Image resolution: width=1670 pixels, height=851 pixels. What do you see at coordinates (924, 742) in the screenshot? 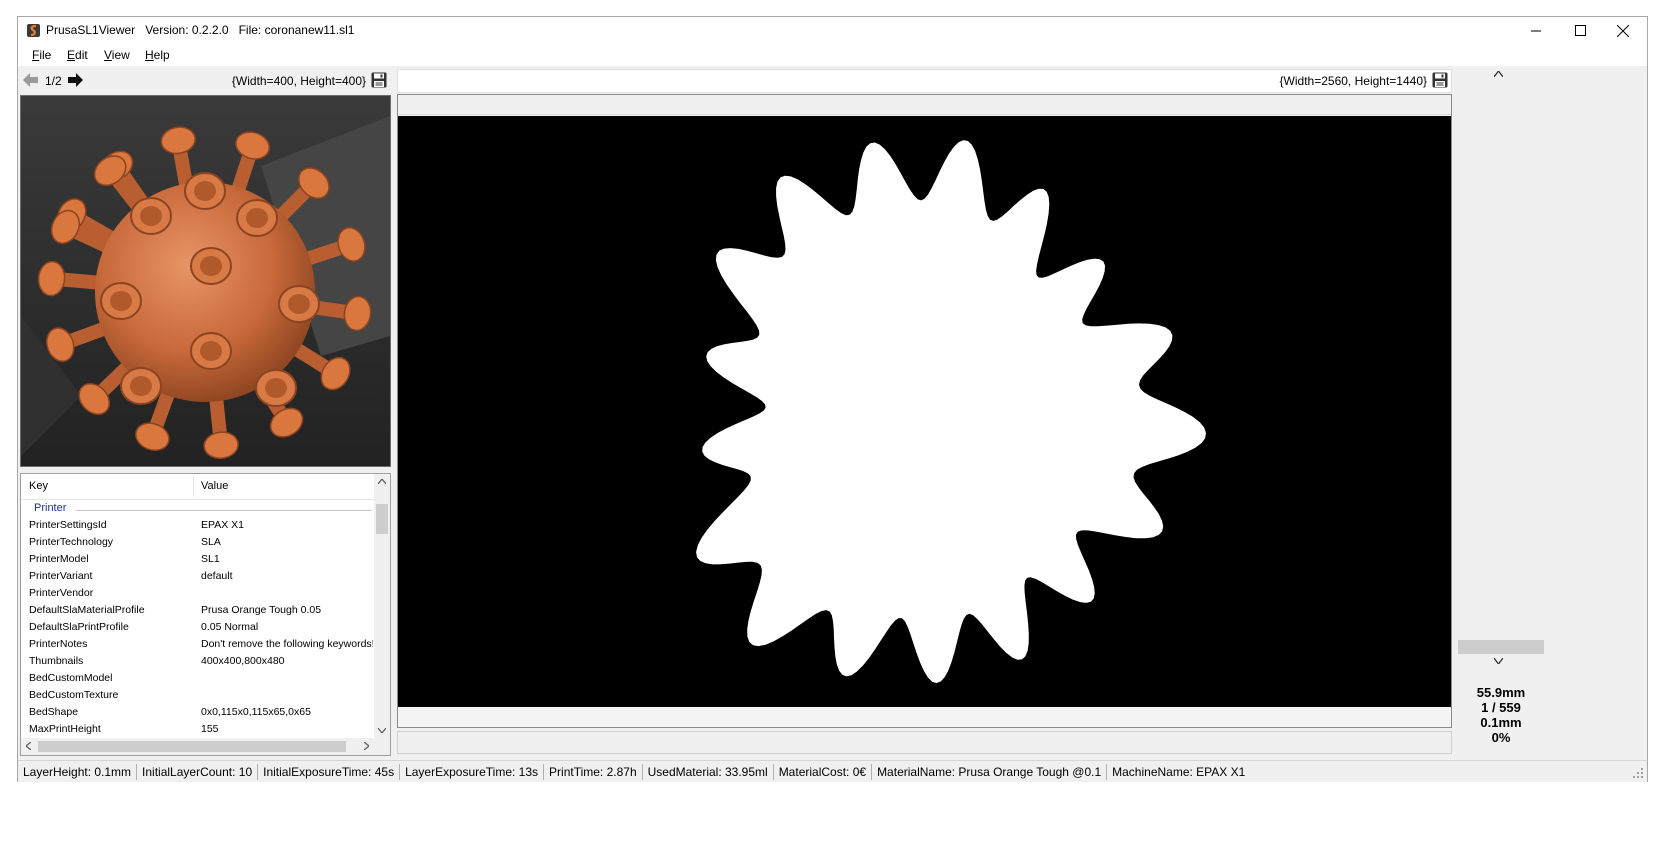
I see `layer-horizontal-scrollbar` at bounding box center [924, 742].